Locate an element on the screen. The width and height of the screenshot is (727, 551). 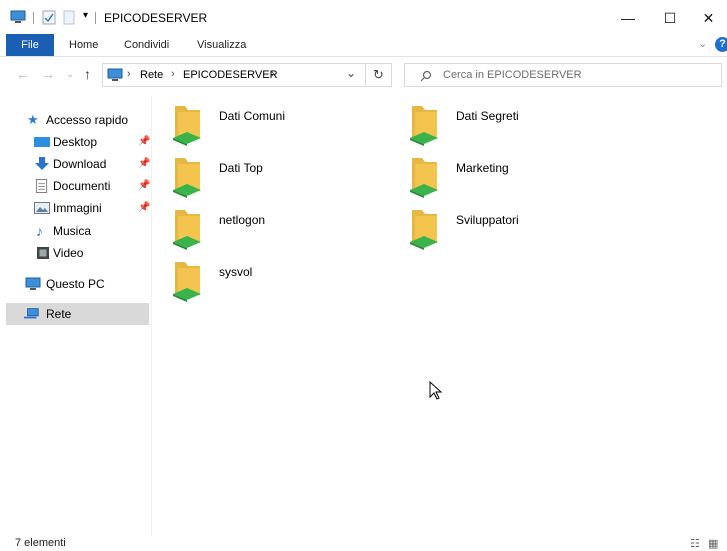
tab-share: Condividi is located at coordinates (146, 45).